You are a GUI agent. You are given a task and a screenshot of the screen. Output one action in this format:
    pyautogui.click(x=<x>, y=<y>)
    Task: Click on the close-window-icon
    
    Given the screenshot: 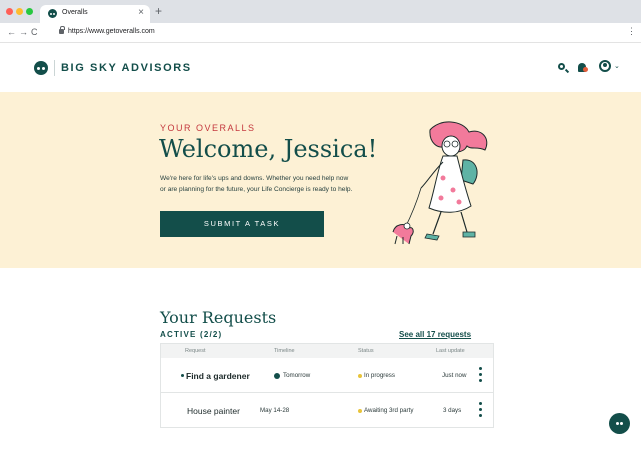 What is the action you would take?
    pyautogui.click(x=9, y=11)
    